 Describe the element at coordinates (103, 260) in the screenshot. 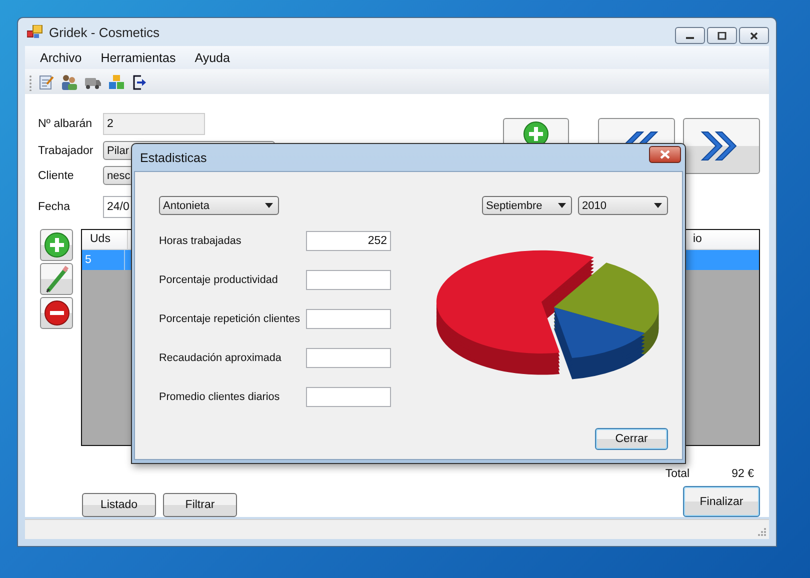

I see `table-cell: 5` at that location.